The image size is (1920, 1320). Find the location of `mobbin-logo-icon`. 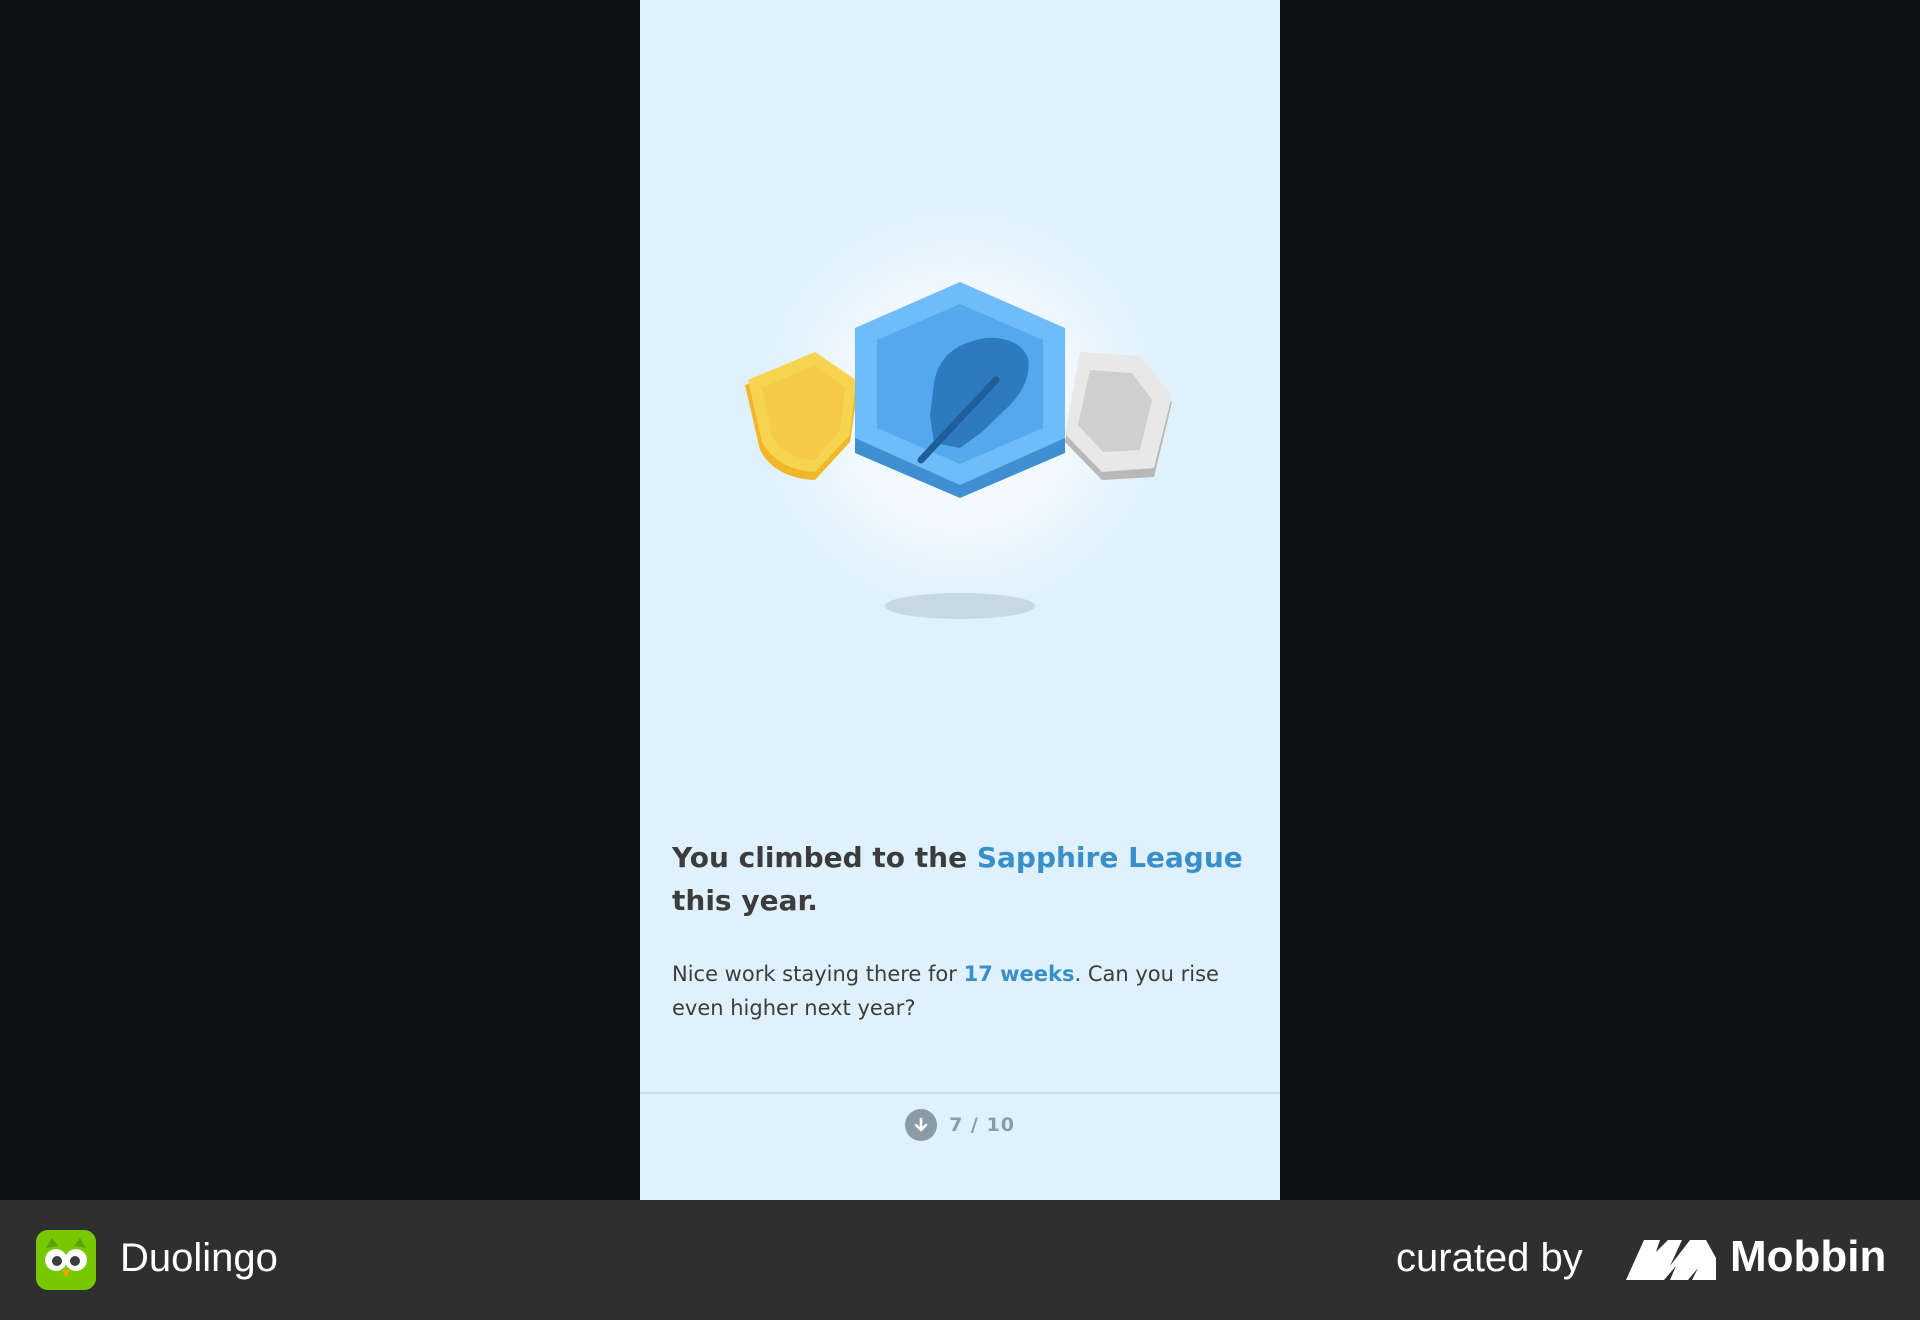

mobbin-logo-icon is located at coordinates (1671, 1260).